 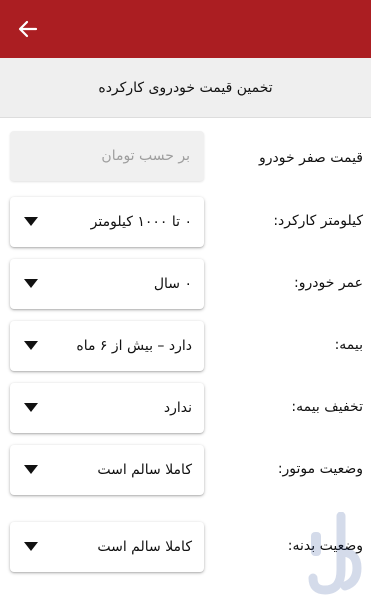 What do you see at coordinates (141, 222) in the screenshot?
I see `mileage-value: ۰ تا ۱۰۰۰ کیلومتر` at bounding box center [141, 222].